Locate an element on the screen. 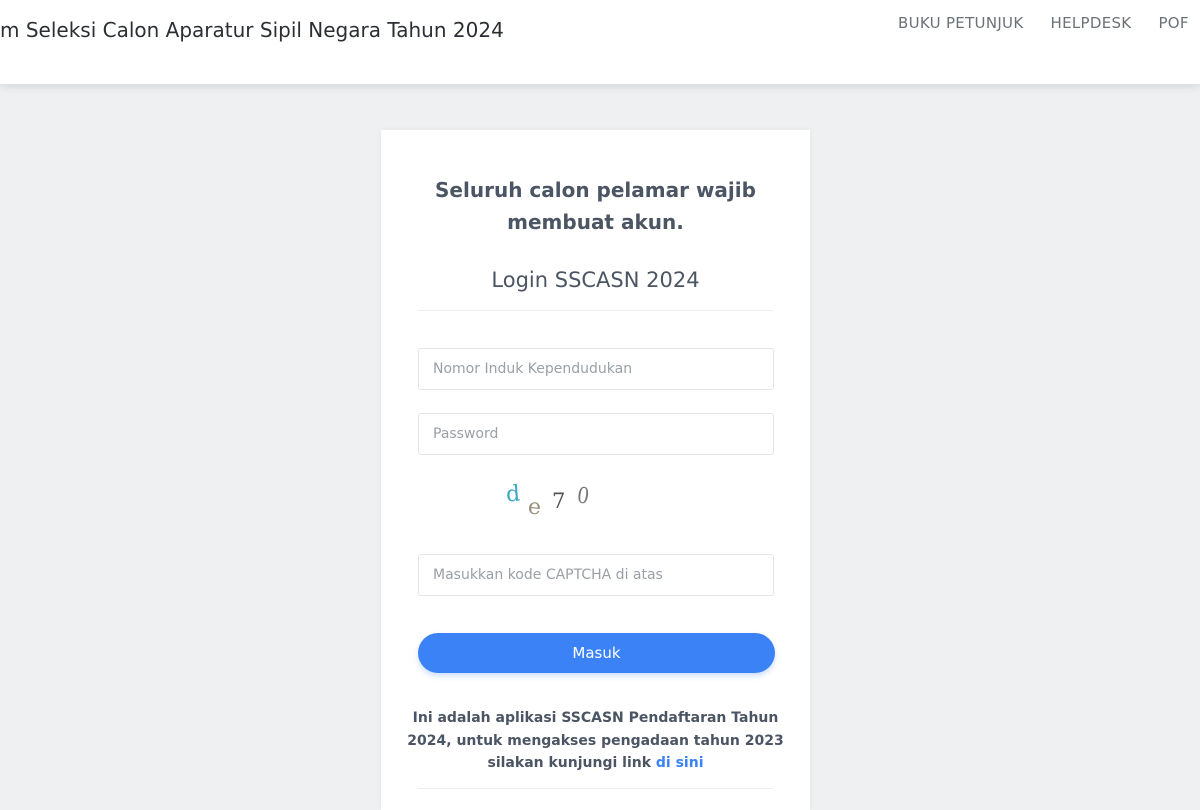  nik-input is located at coordinates (596, 369).